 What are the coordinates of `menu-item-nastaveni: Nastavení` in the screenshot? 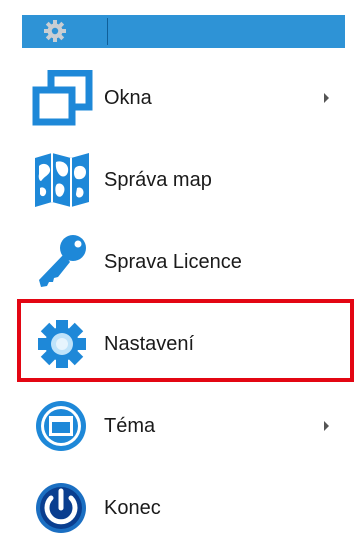 It's located at (183, 344).